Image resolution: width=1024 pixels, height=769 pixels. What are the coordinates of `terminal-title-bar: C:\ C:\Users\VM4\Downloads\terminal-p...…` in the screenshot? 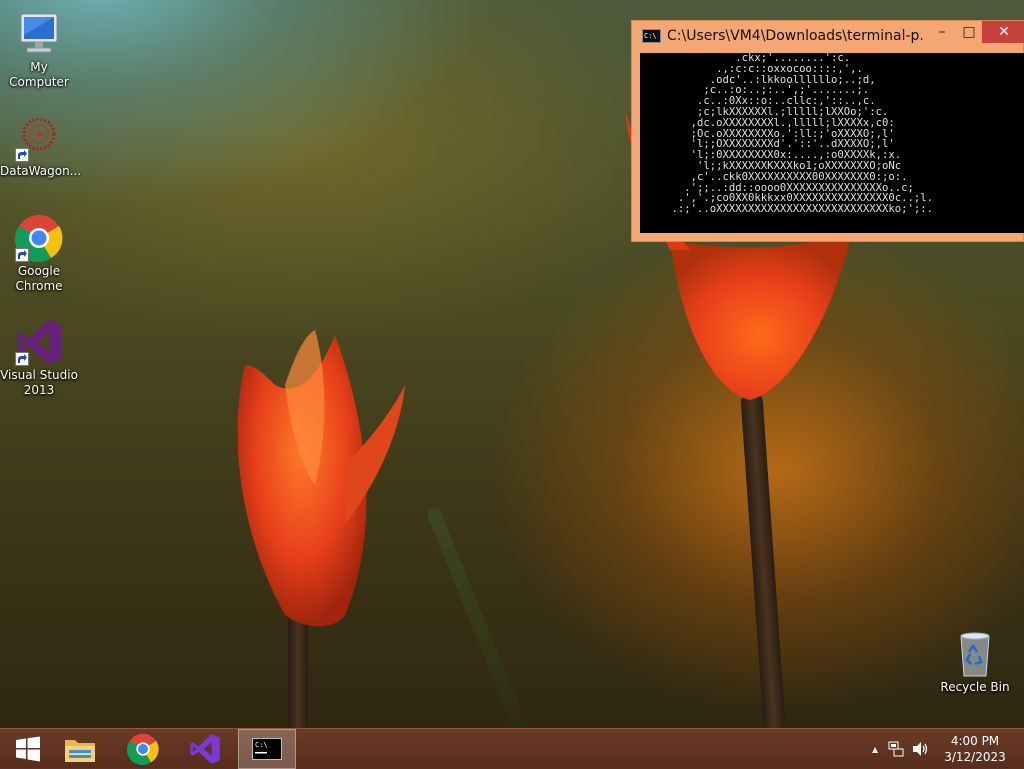 It's located at (828, 36).